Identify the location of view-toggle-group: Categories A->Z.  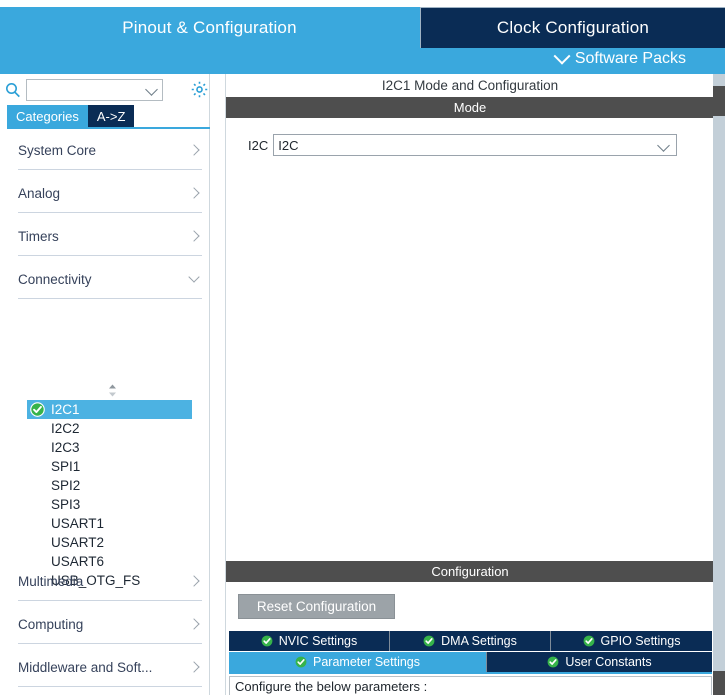
(71, 116).